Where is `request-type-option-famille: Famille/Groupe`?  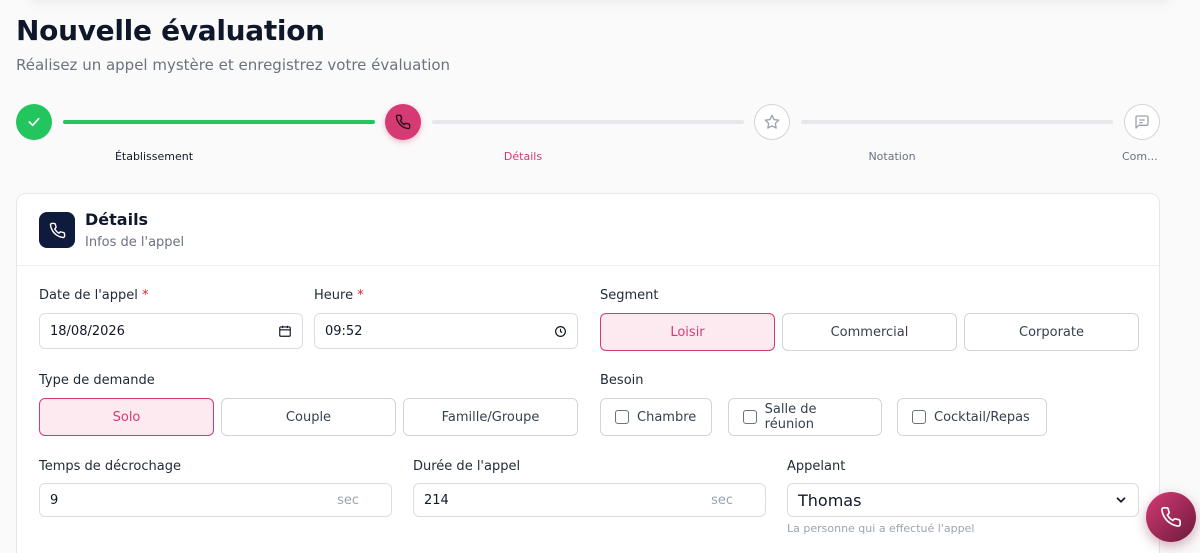 request-type-option-famille: Famille/Groupe is located at coordinates (490, 417).